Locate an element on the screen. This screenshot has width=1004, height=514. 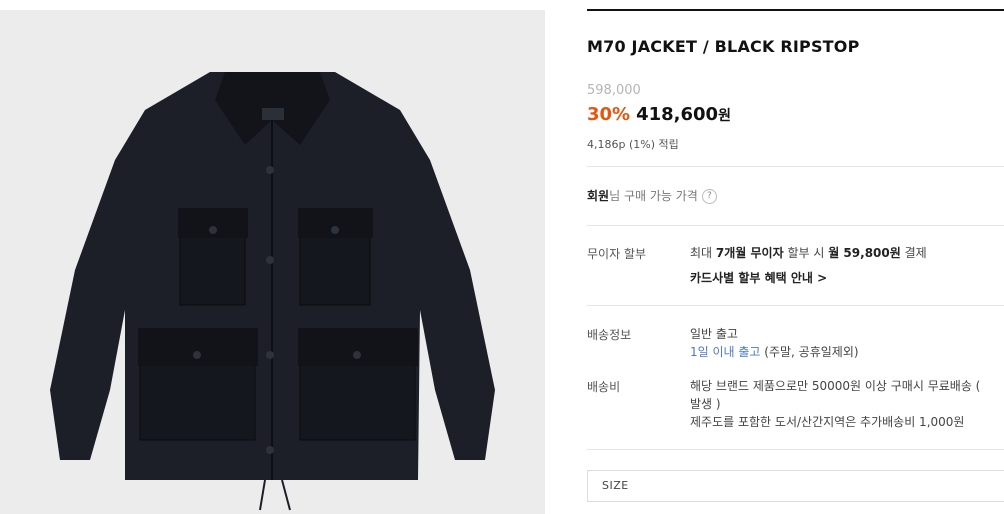
currency-unit: 원 is located at coordinates (724, 116).